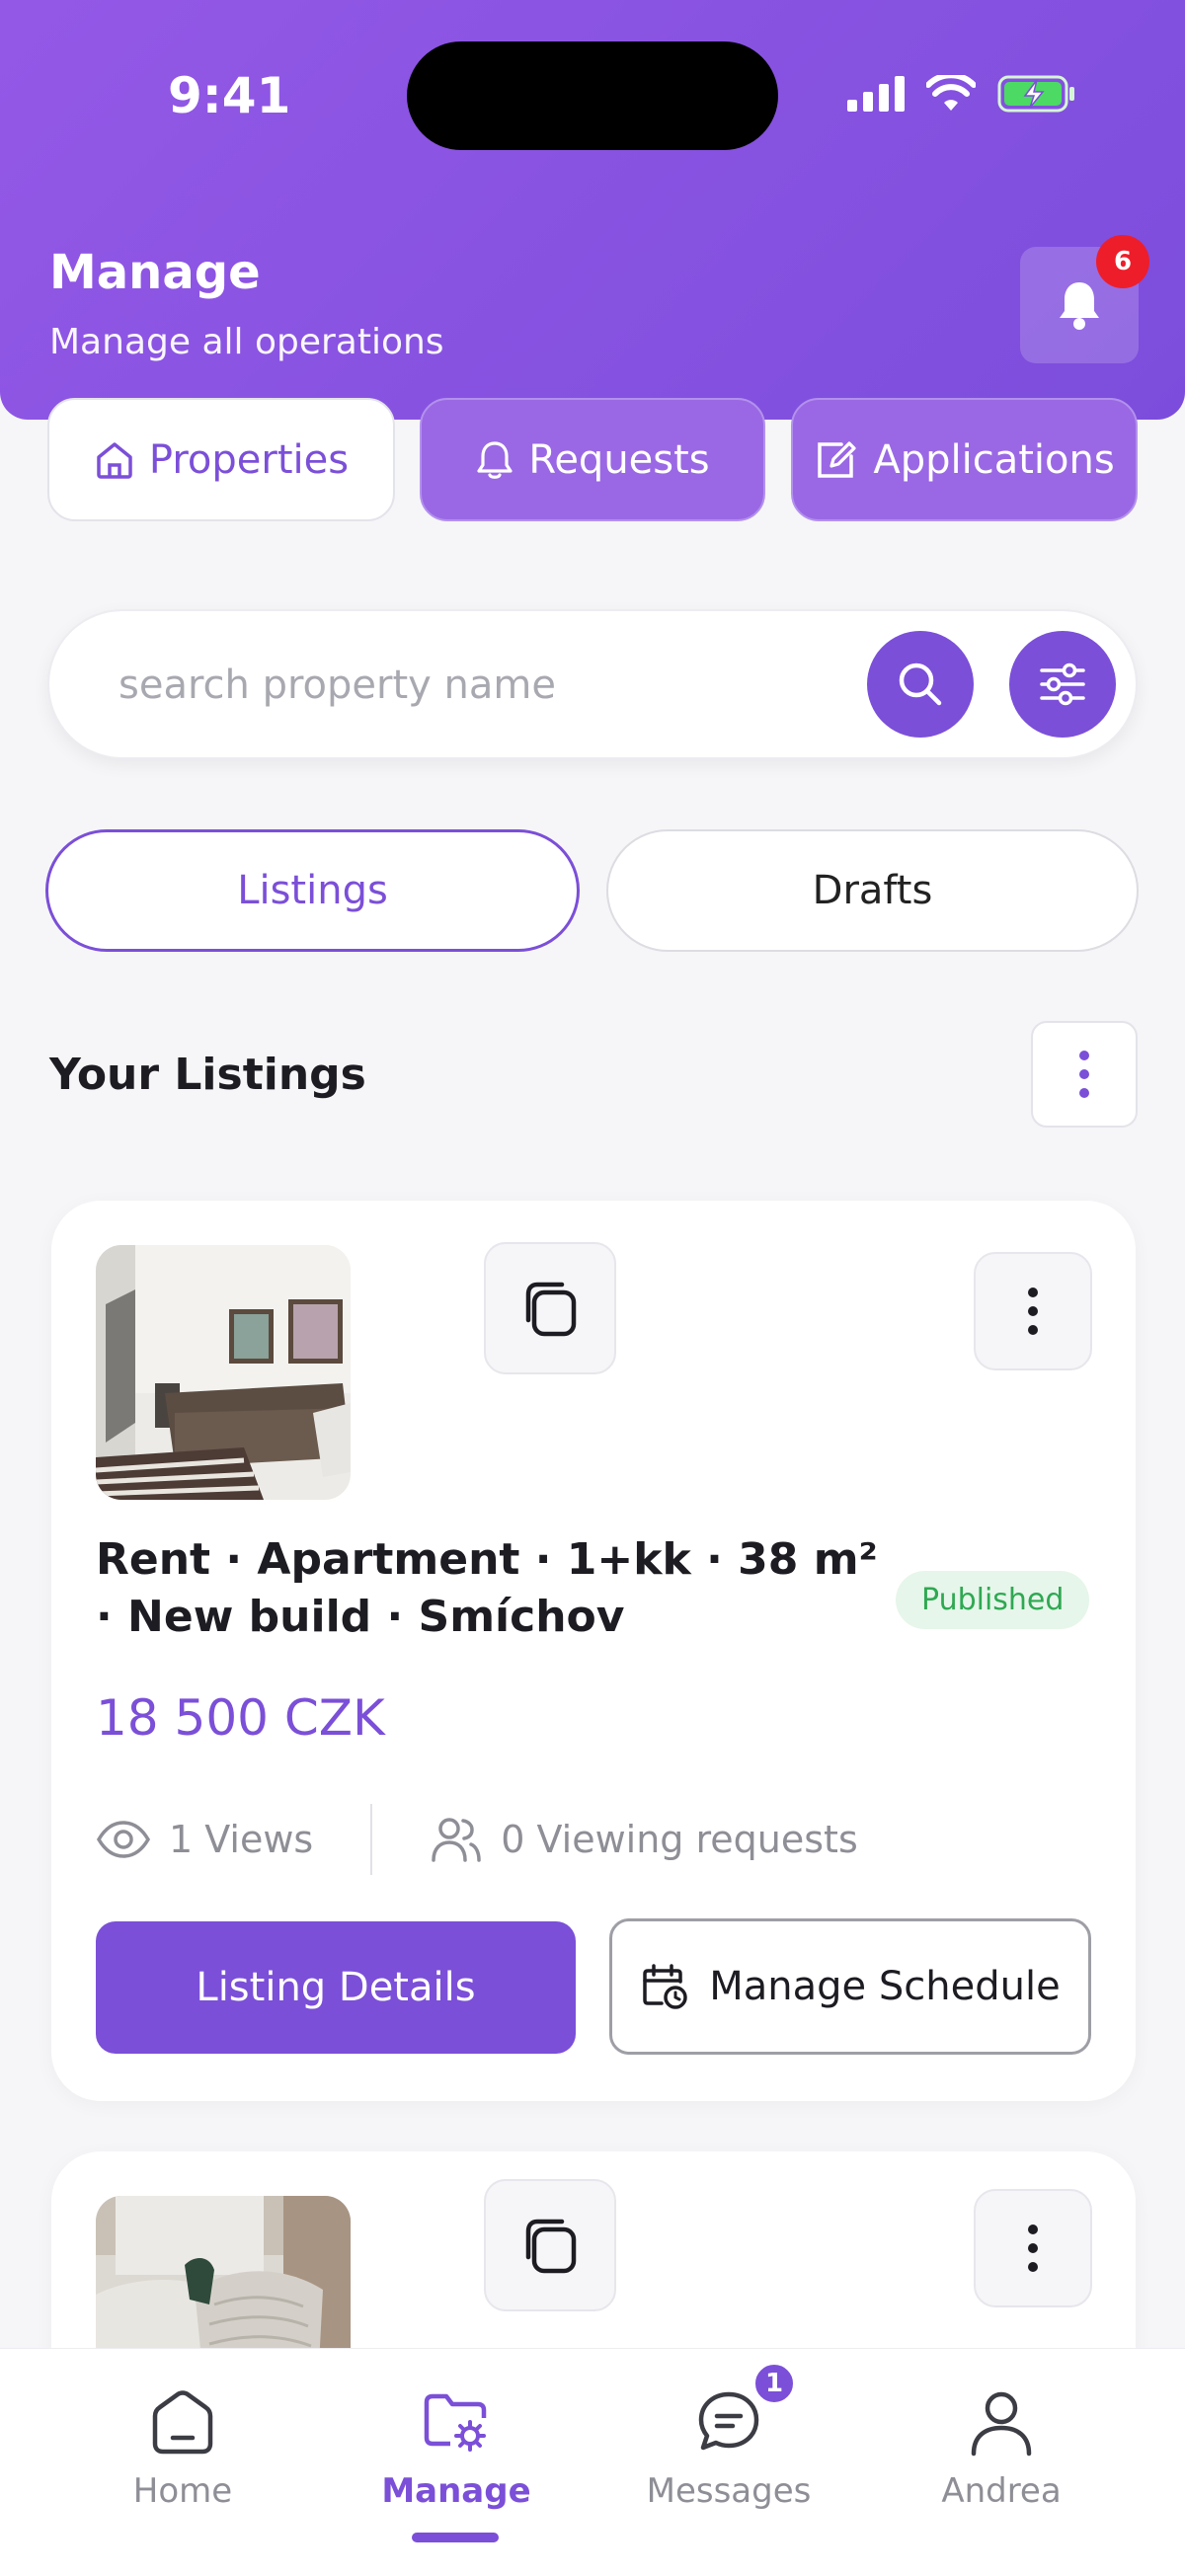 The height and width of the screenshot is (2576, 1185). I want to click on viewing-requests-stat: 0 Viewing requests, so click(644, 1839).